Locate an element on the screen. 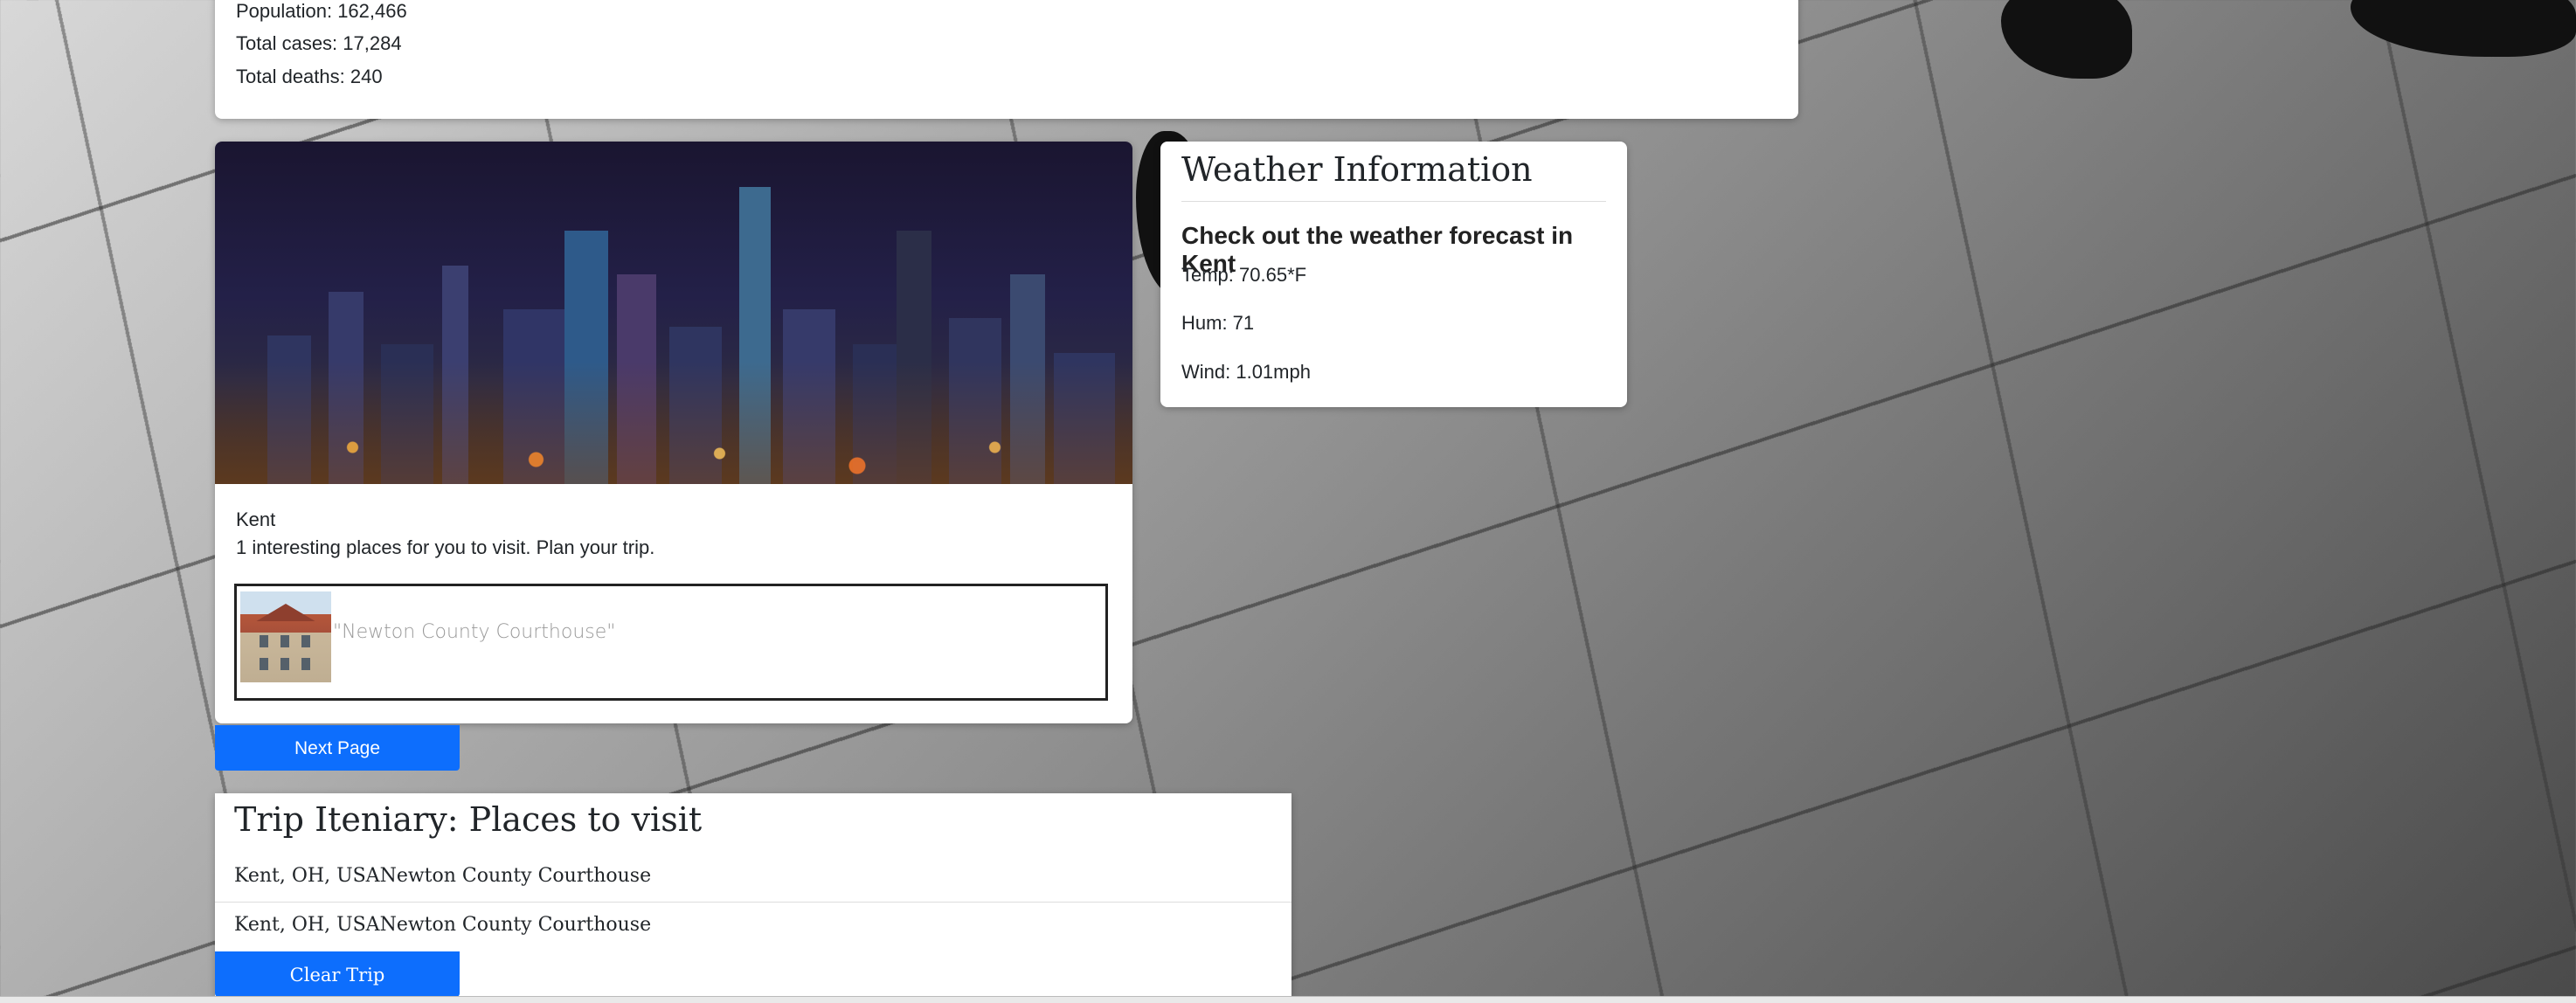 This screenshot has width=2576, height=1003. total-deaths-text: Total deaths: 240 is located at coordinates (309, 76).